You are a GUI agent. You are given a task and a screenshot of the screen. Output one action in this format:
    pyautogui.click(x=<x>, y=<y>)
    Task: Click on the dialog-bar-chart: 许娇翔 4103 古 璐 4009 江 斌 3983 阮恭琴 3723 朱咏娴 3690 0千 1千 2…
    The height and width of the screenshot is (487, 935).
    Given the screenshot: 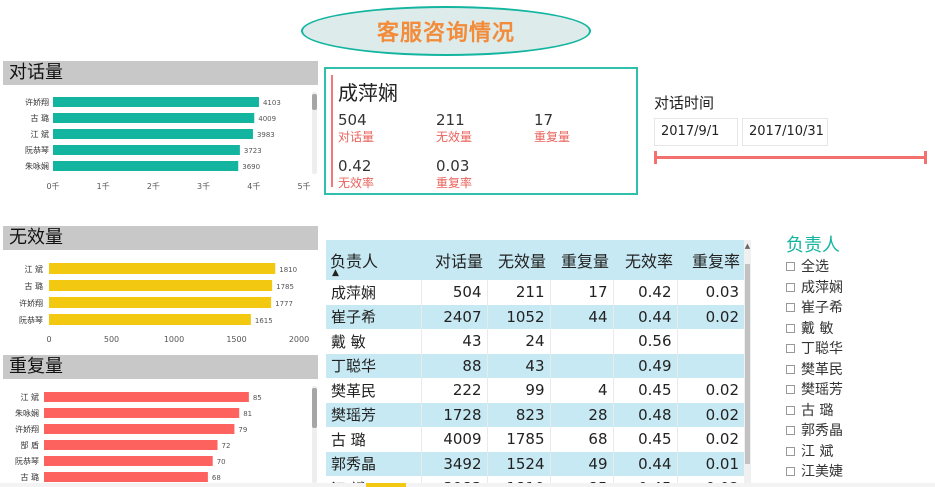 What is the action you would take?
    pyautogui.click(x=158, y=143)
    